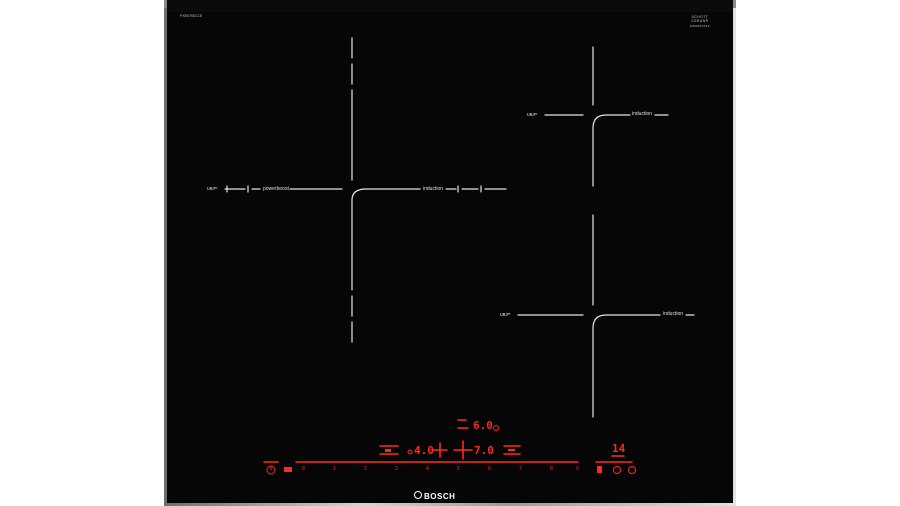 Image resolution: width=900 pixels, height=506 pixels. What do you see at coordinates (511, 450) in the screenshot?
I see `settings-icon` at bounding box center [511, 450].